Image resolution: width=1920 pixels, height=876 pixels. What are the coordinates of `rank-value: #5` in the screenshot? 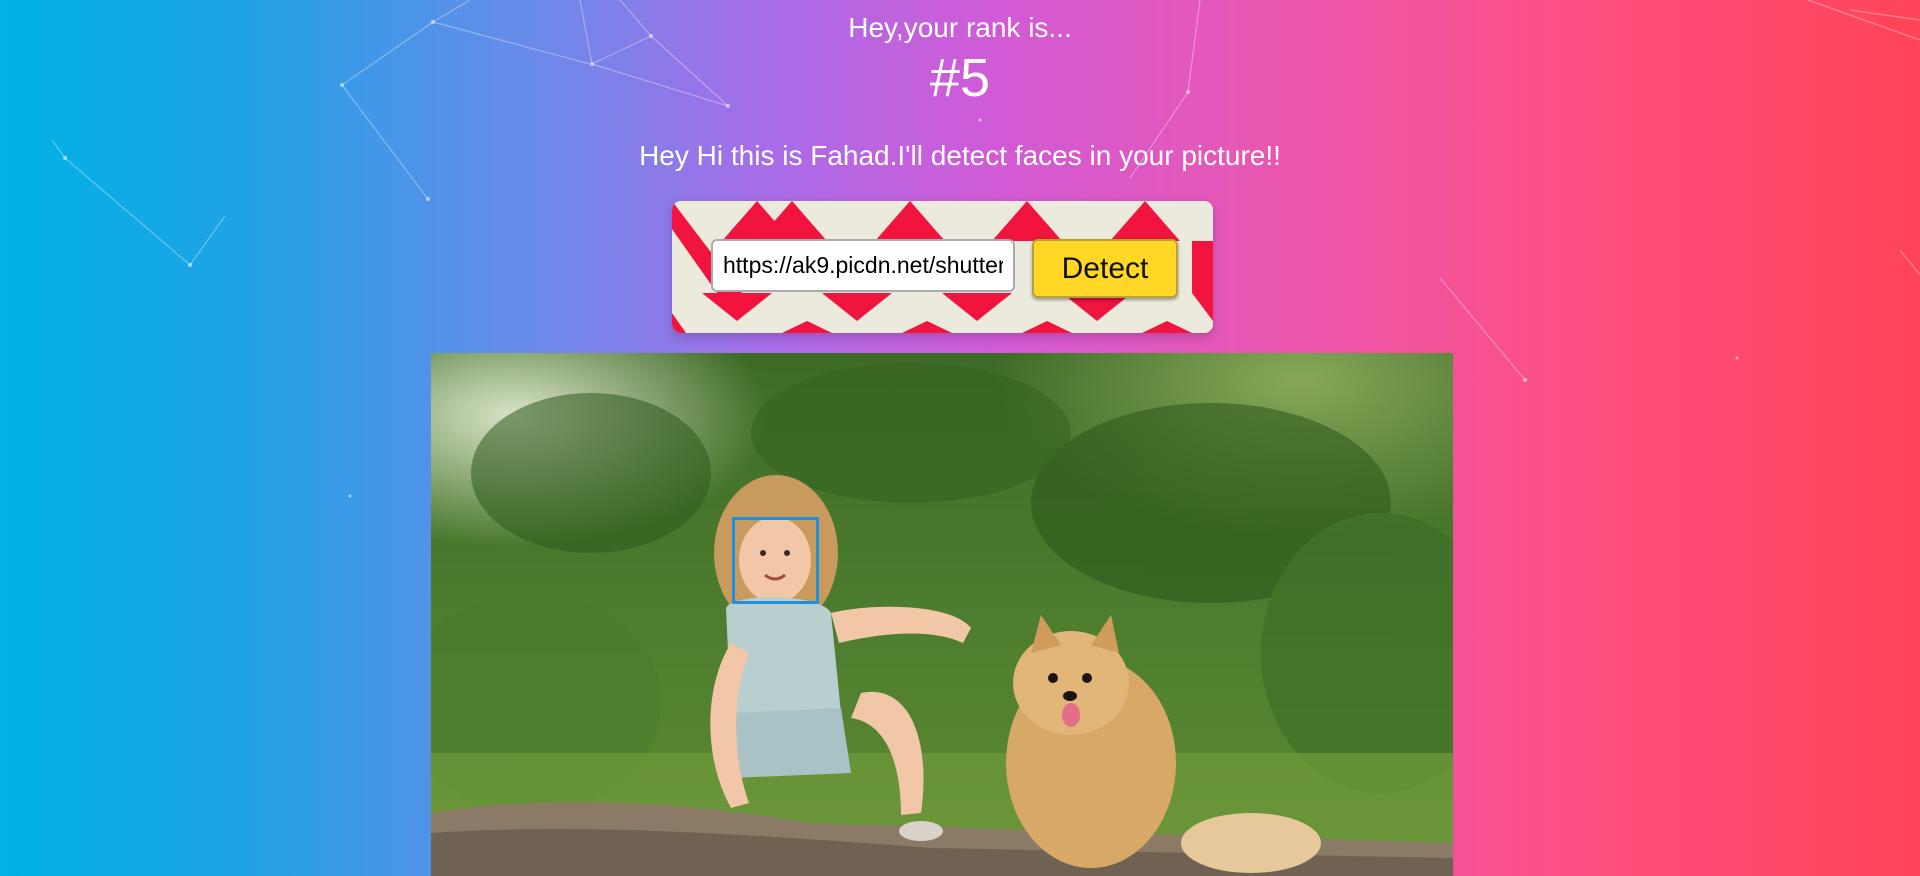 It's located at (960, 78).